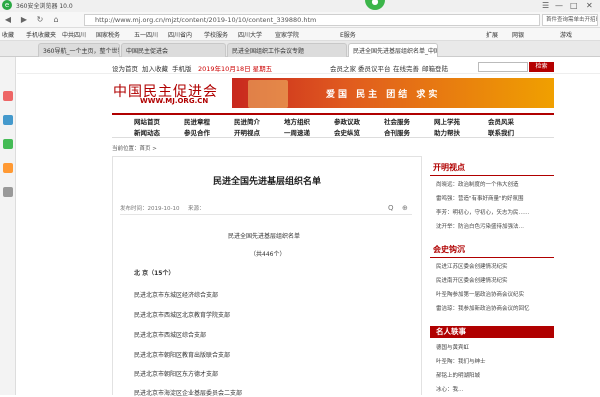 This screenshot has width=600, height=397. I want to click on history-link: 叶圣陶参加第一届政治协商会议纪实, so click(496, 294).